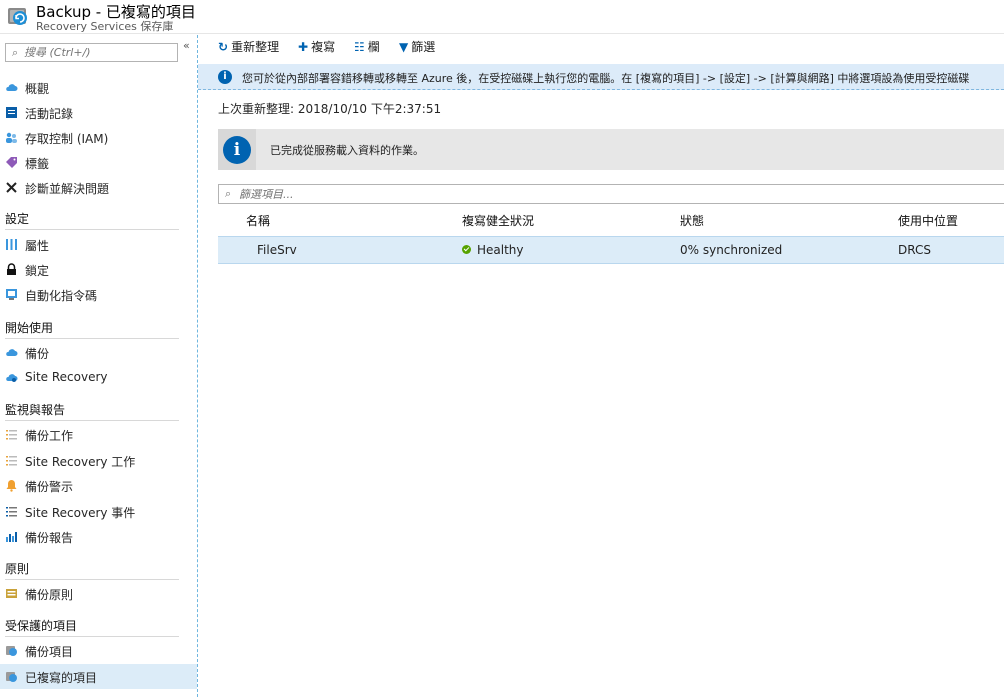 This screenshot has width=1004, height=697. Describe the element at coordinates (277, 250) in the screenshot. I see `cell-name: FileSrv` at that location.